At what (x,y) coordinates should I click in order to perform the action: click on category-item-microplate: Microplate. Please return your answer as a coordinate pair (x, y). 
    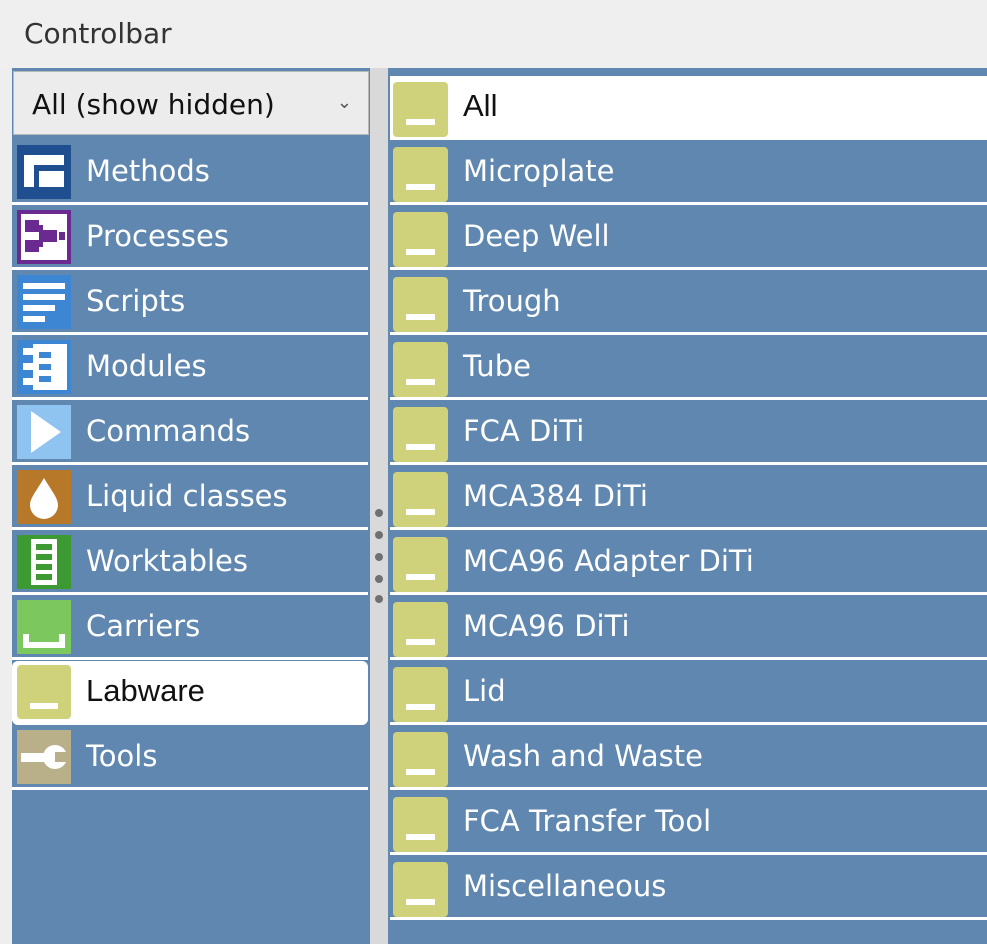
    Looking at the image, I should click on (688, 173).